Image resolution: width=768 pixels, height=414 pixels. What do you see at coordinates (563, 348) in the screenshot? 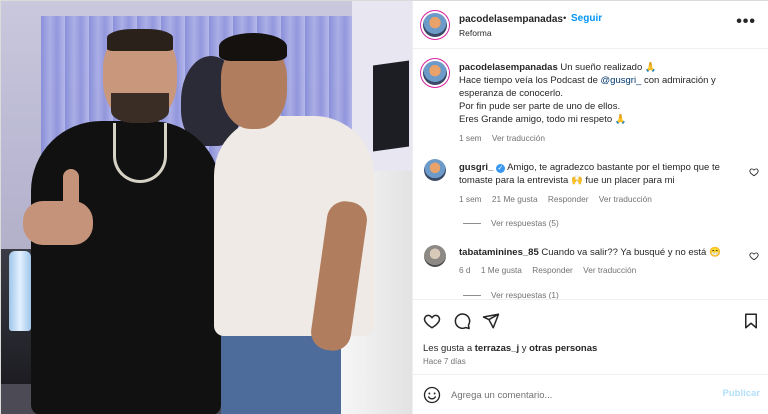
I see `likes-others: otras personas` at bounding box center [563, 348].